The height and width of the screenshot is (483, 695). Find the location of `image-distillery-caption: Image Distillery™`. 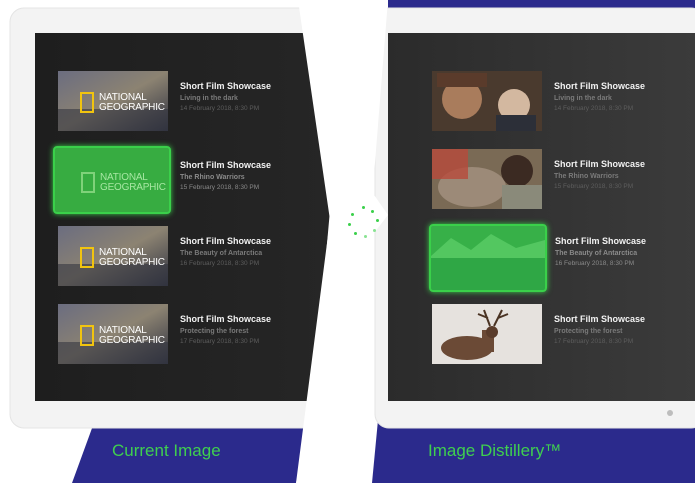

image-distillery-caption: Image Distillery™ is located at coordinates (495, 450).